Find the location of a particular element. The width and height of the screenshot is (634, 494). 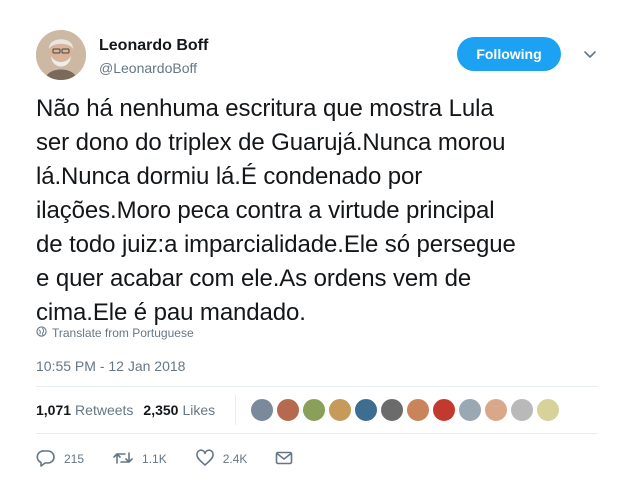

reply-icon is located at coordinates (50, 459).